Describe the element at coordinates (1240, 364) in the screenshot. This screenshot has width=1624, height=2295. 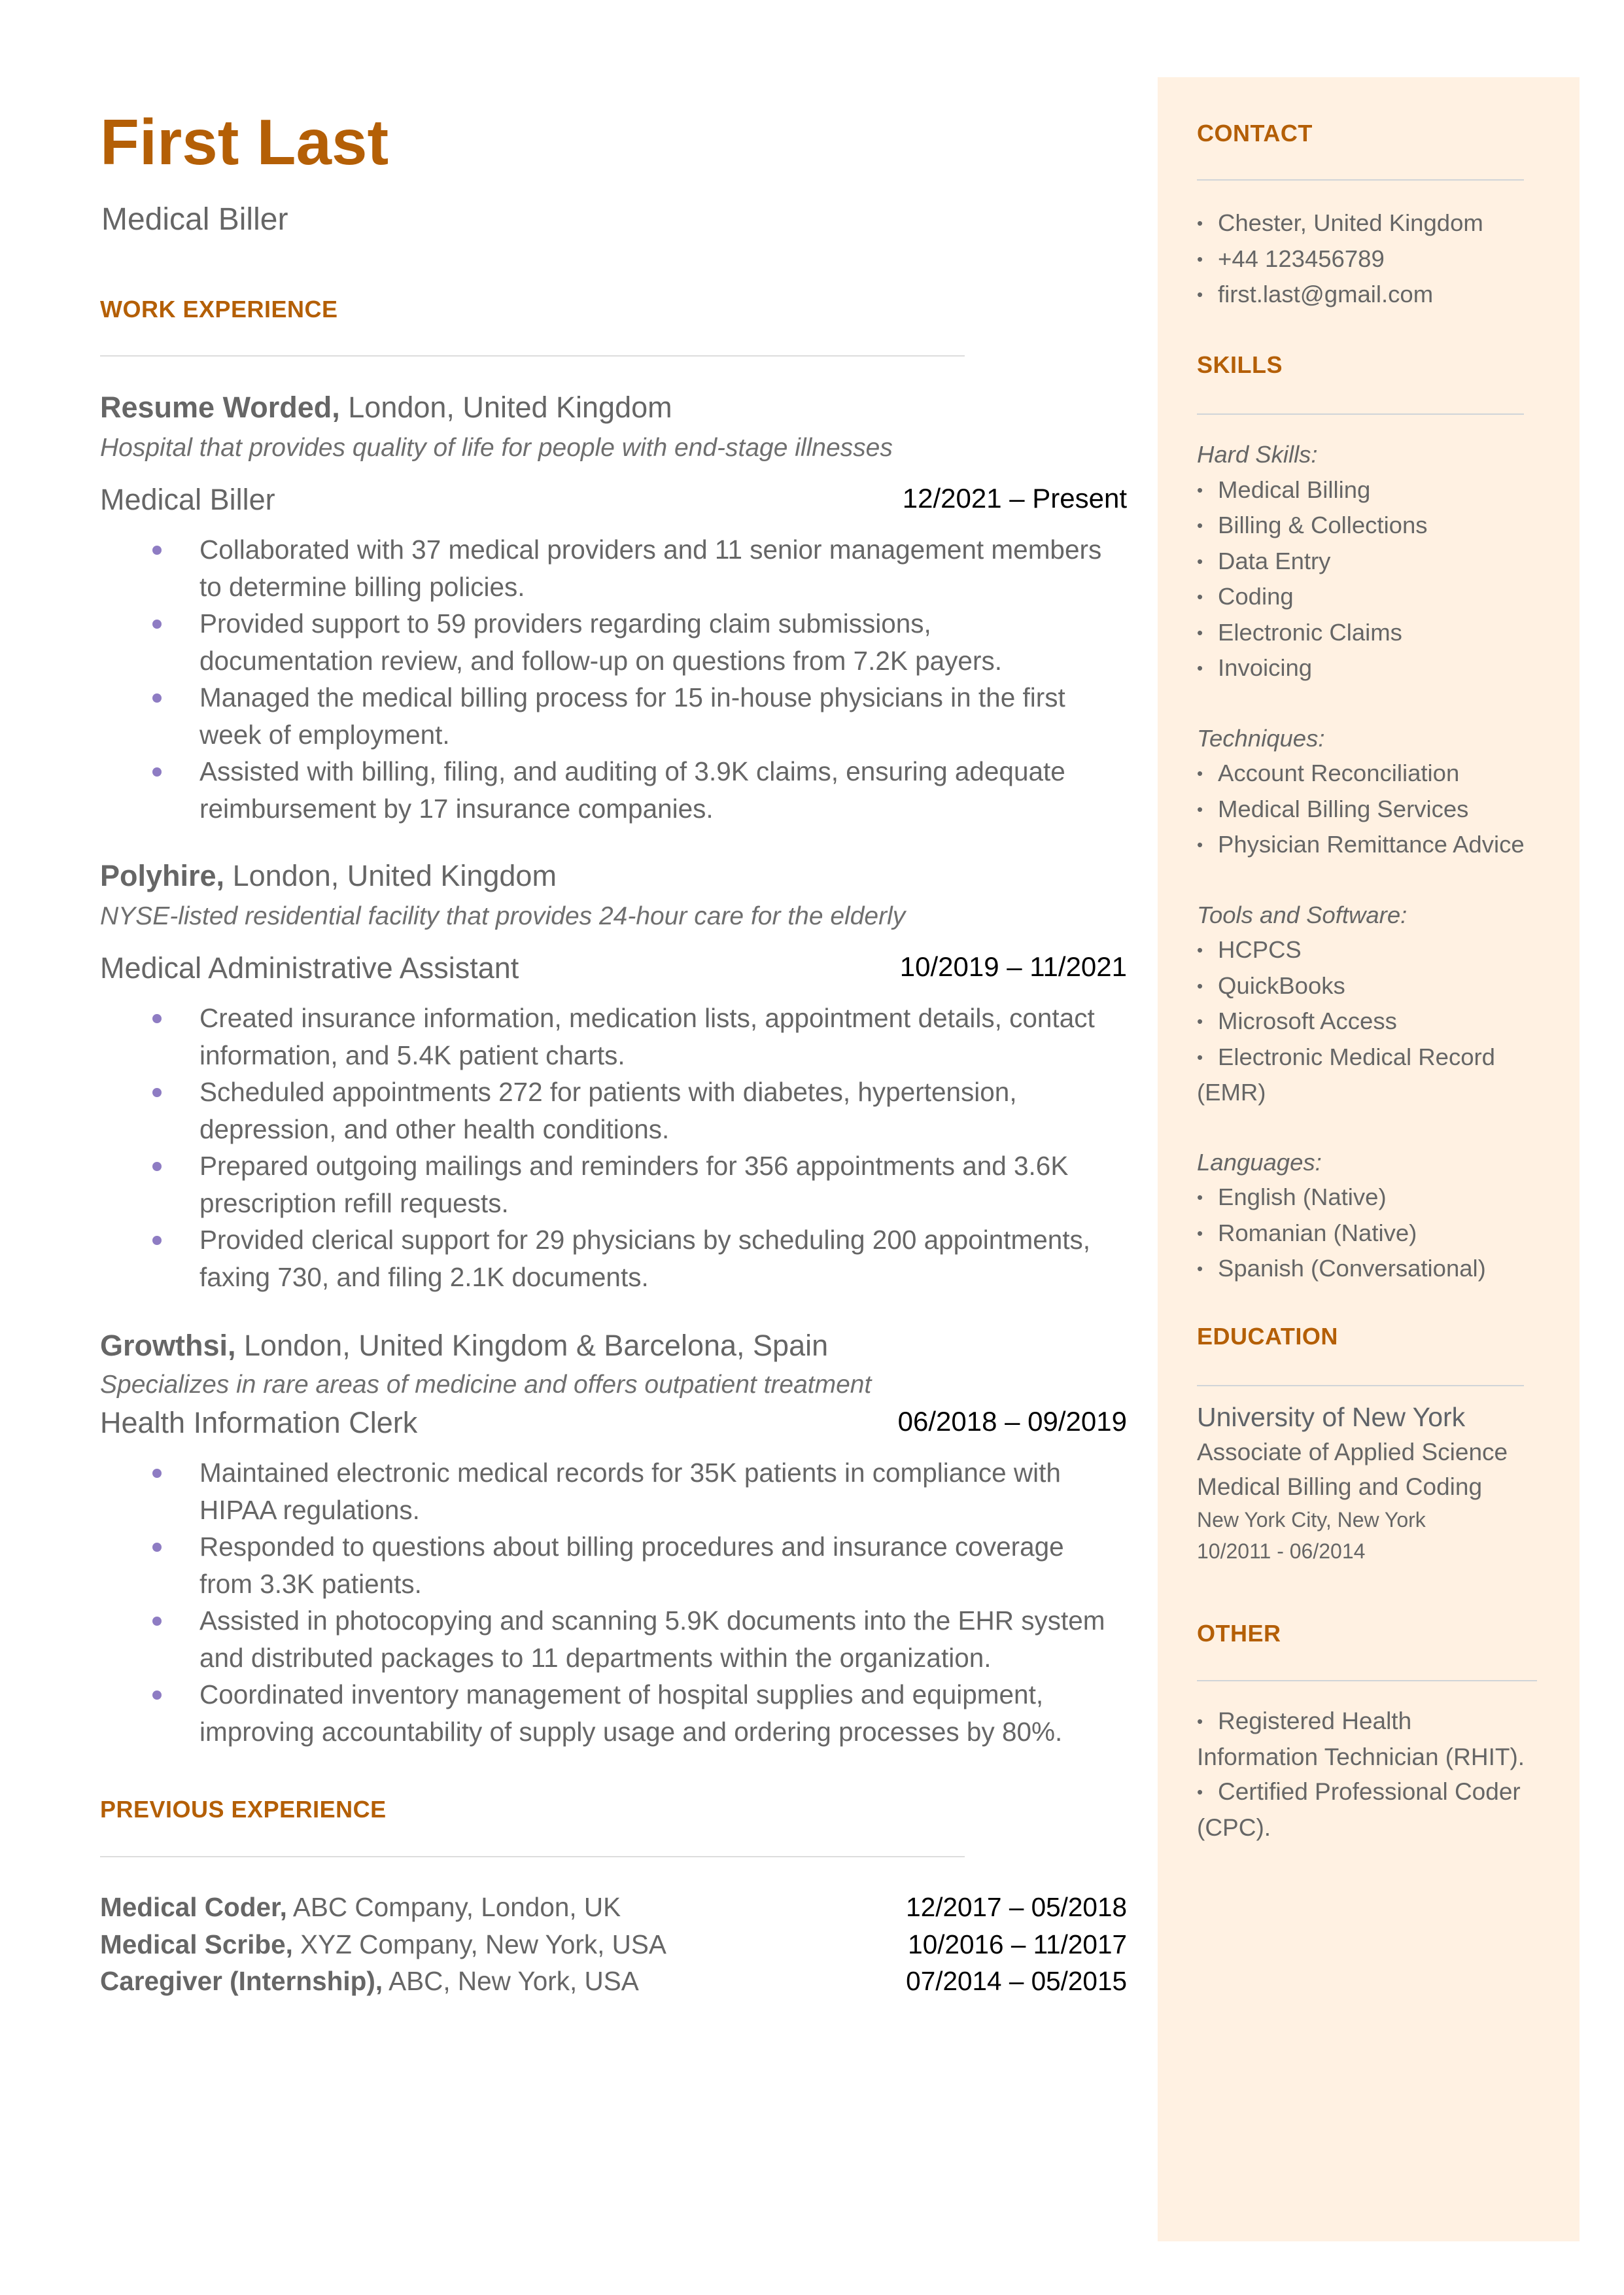
I see `skills-heading: SKILLS` at that location.